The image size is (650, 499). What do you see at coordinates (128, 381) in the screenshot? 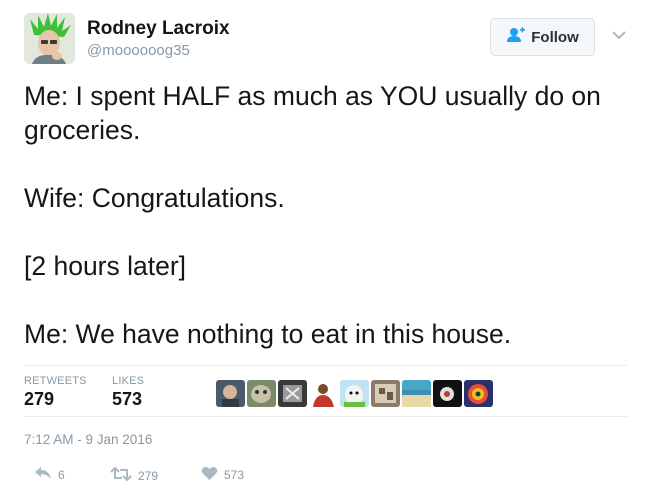
I see `likes-label: LIKES` at bounding box center [128, 381].